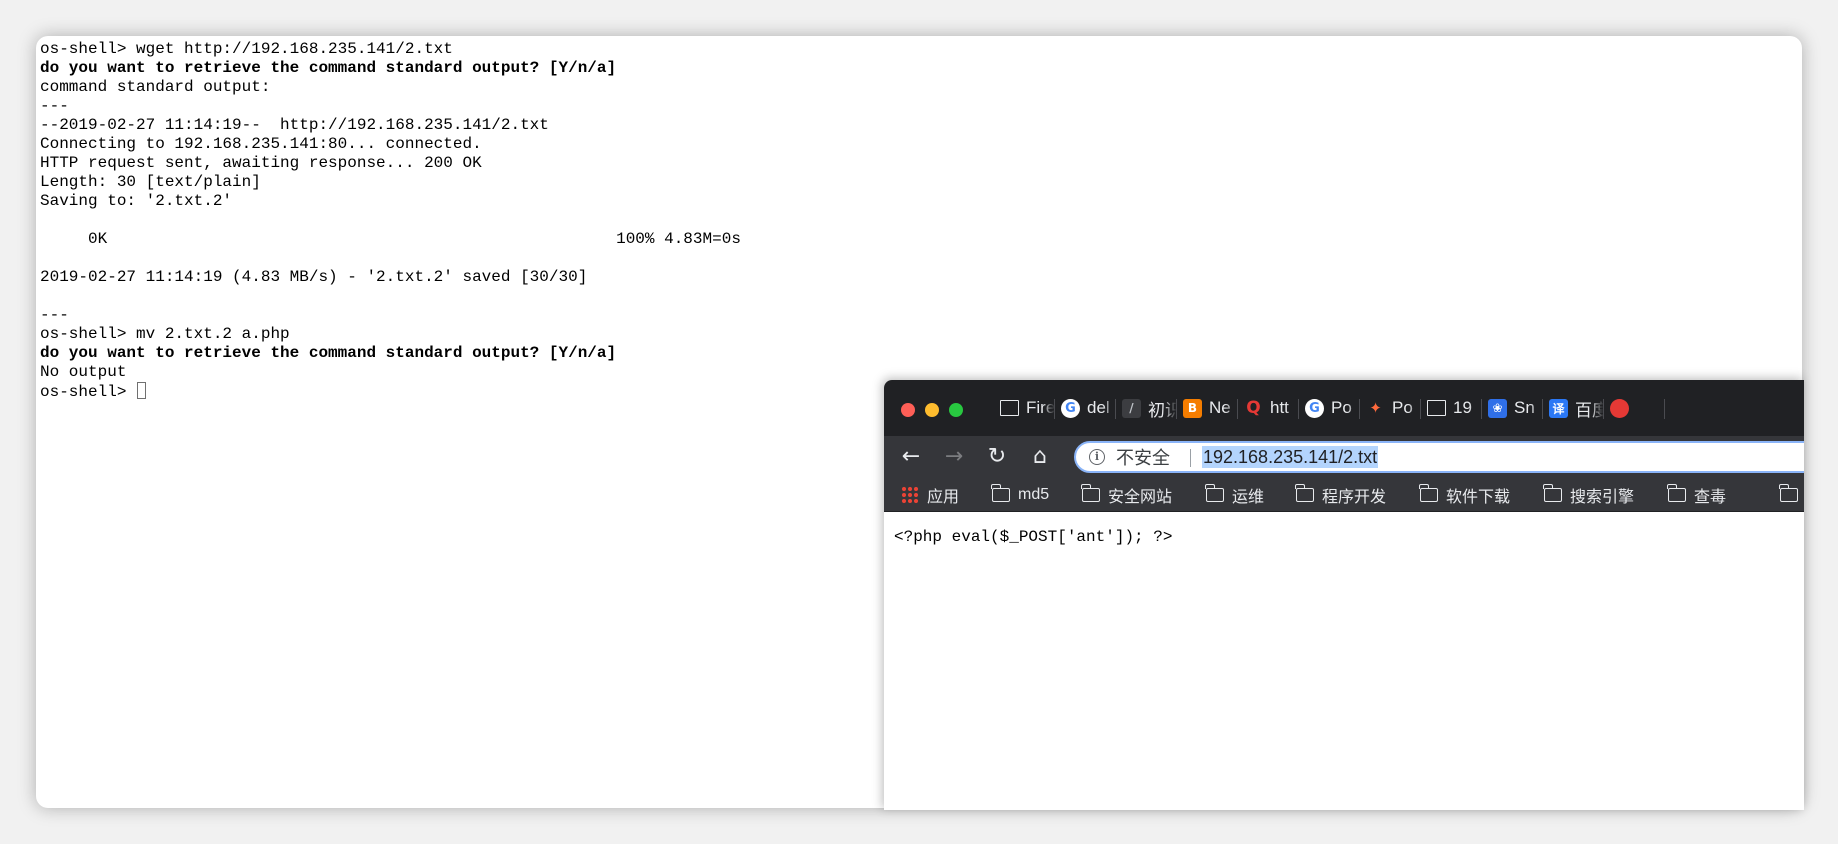 The height and width of the screenshot is (844, 1838). What do you see at coordinates (1497, 408) in the screenshot?
I see `paw-icon: ❀` at bounding box center [1497, 408].